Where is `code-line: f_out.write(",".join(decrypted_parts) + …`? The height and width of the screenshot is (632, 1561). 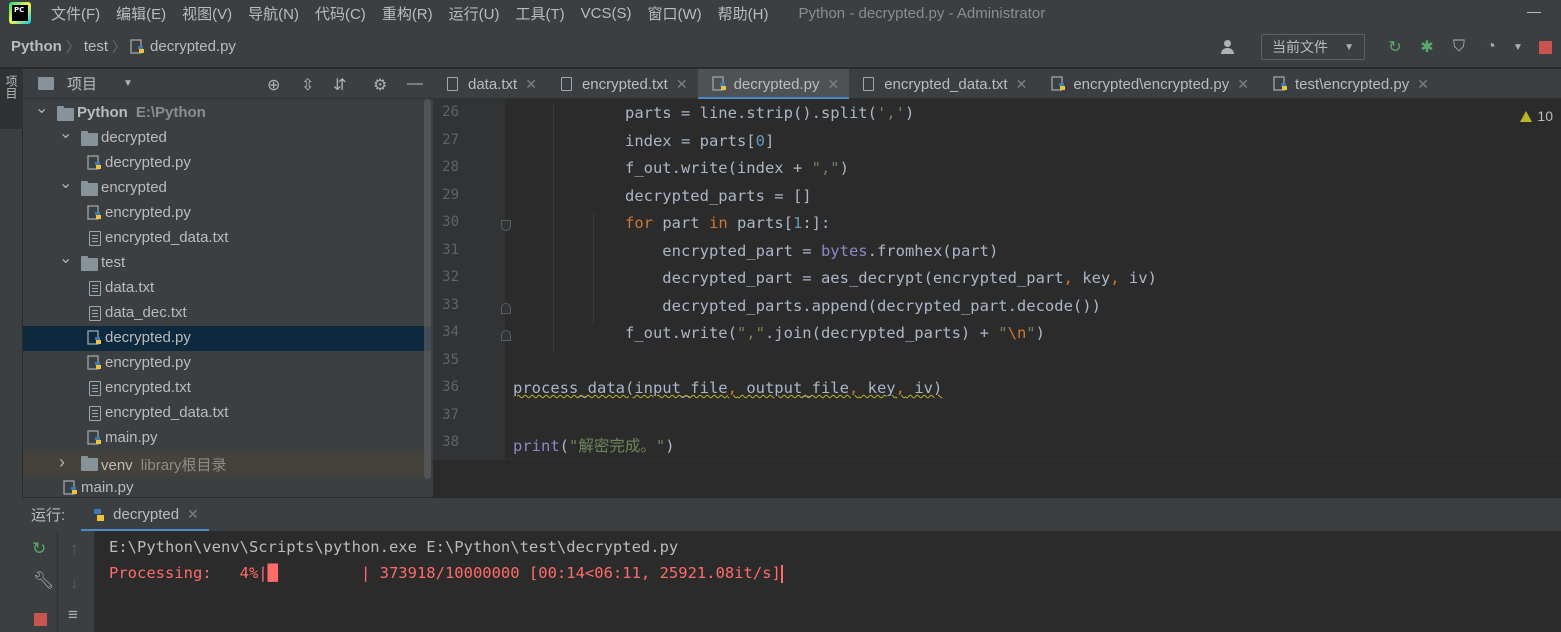
code-line: f_out.write(",".join(decrypted_parts) + … is located at coordinates (779, 333).